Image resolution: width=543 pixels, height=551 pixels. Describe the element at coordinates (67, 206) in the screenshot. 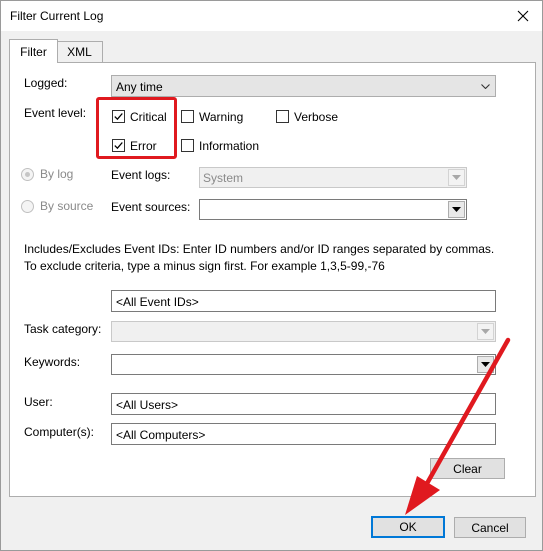

I see `by-source-label: By source` at that location.